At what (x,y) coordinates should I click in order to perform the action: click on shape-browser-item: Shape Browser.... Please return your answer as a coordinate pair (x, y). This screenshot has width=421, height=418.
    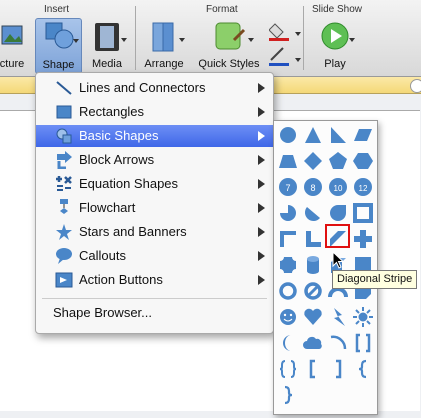
    Looking at the image, I should click on (102, 312).